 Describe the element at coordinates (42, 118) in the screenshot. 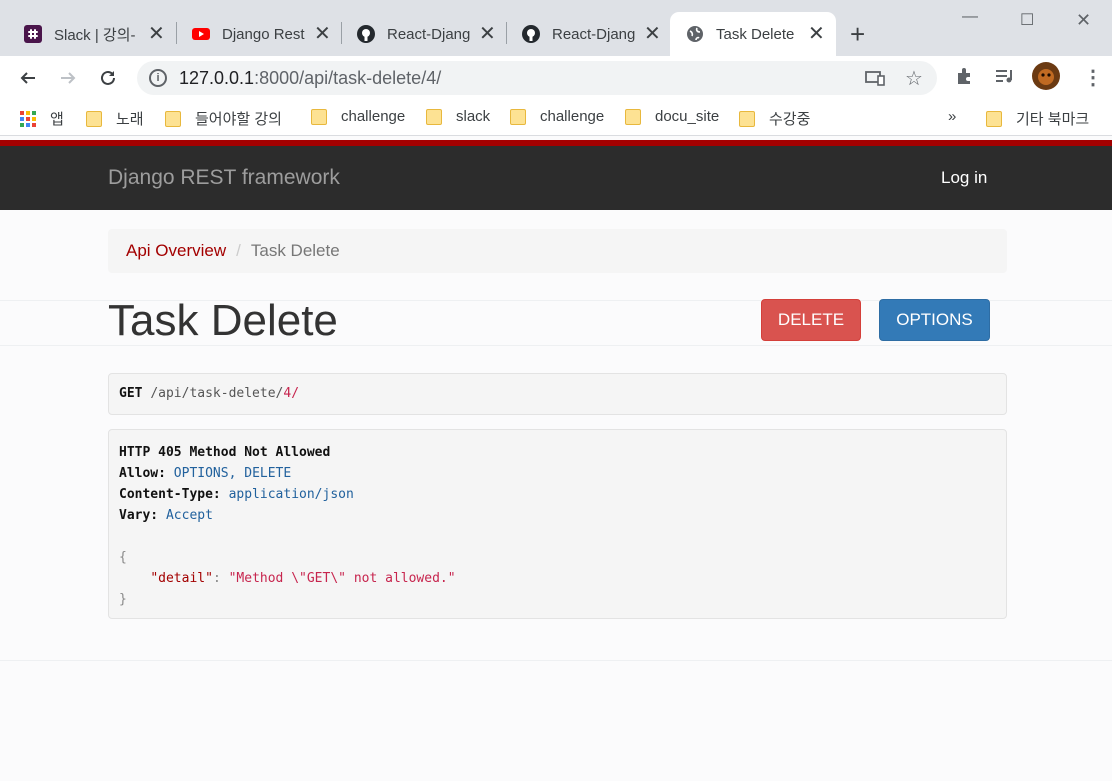

I see `bookmark-apps: 앱` at that location.